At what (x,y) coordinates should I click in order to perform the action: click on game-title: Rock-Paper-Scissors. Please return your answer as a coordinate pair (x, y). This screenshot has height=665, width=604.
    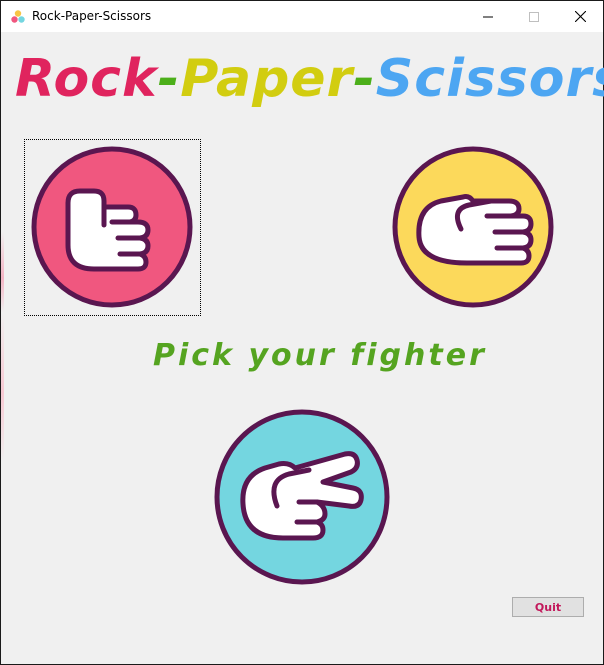
    Looking at the image, I should click on (309, 79).